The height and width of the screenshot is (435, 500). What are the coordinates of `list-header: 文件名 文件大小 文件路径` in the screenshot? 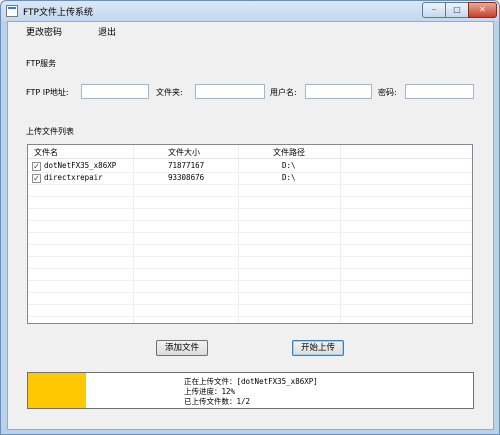 It's located at (250, 152).